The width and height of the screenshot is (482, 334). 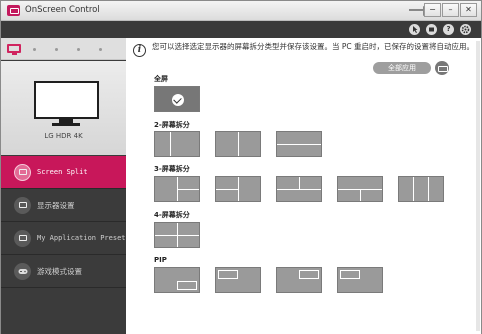 I want to click on section-pip: PIP, so click(x=160, y=260).